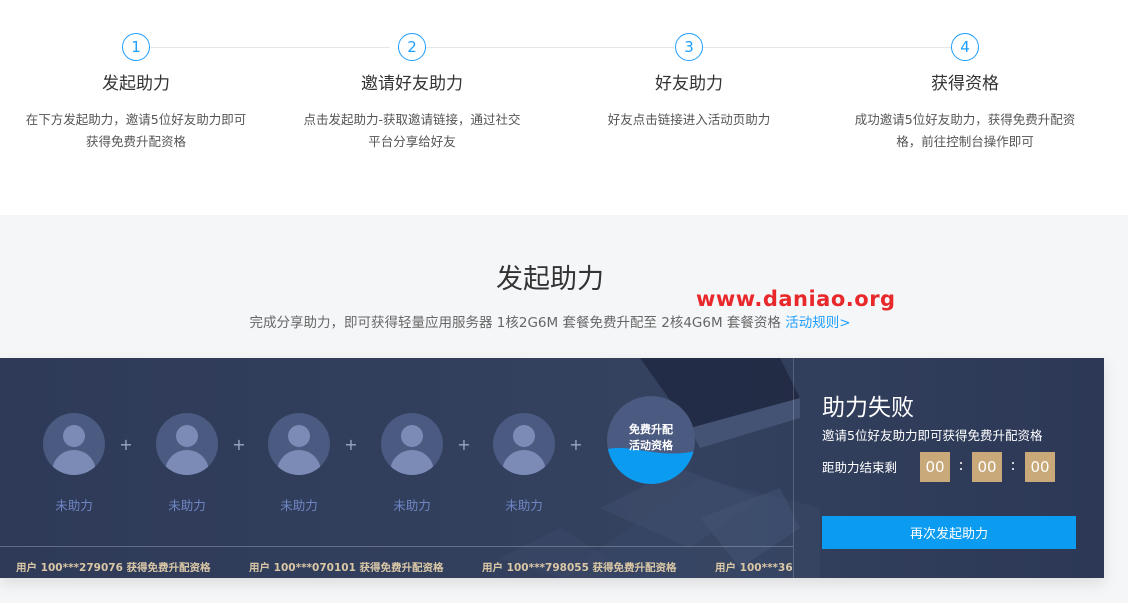 This screenshot has width=1128, height=603. I want to click on helper-slot-3: 未助力, so click(299, 463).